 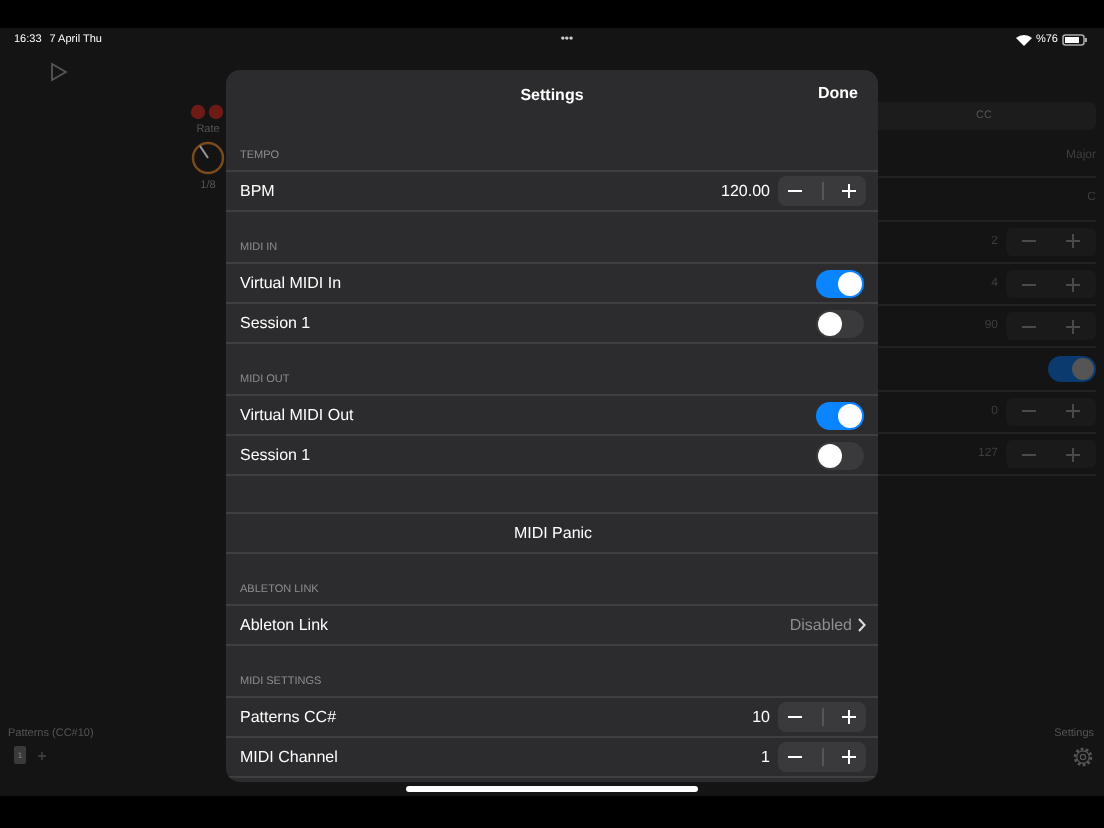 I want to click on battery-icon, so click(x=1074, y=39).